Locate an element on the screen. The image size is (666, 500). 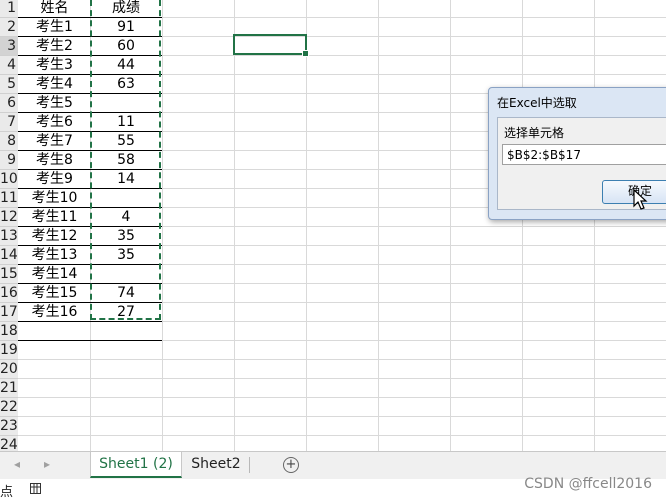
row-header: 5 is located at coordinates (9, 84).